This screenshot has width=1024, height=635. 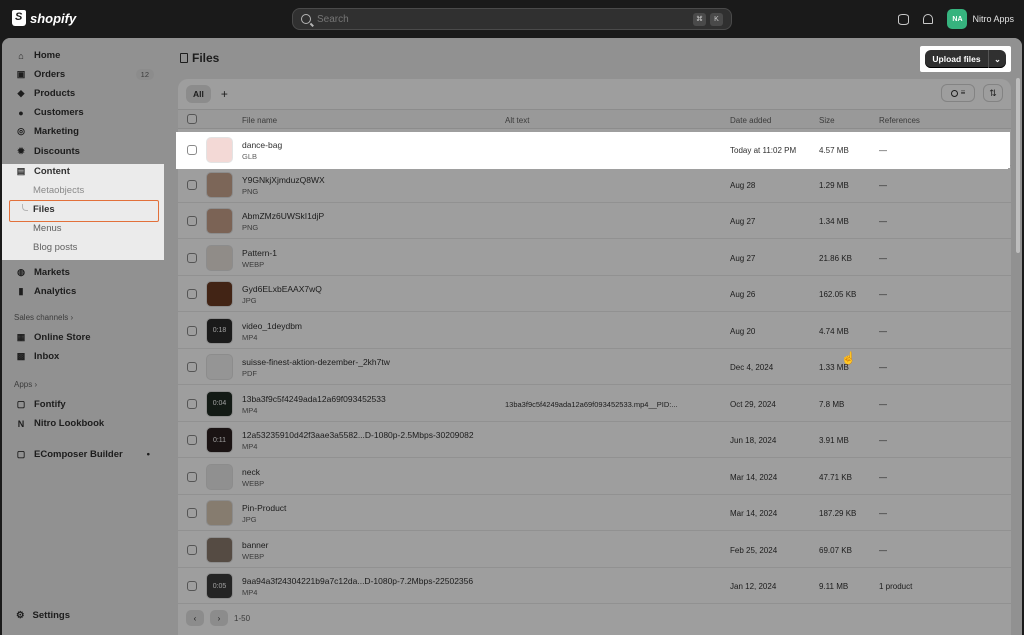 I want to click on tab-all: All, so click(x=198, y=94).